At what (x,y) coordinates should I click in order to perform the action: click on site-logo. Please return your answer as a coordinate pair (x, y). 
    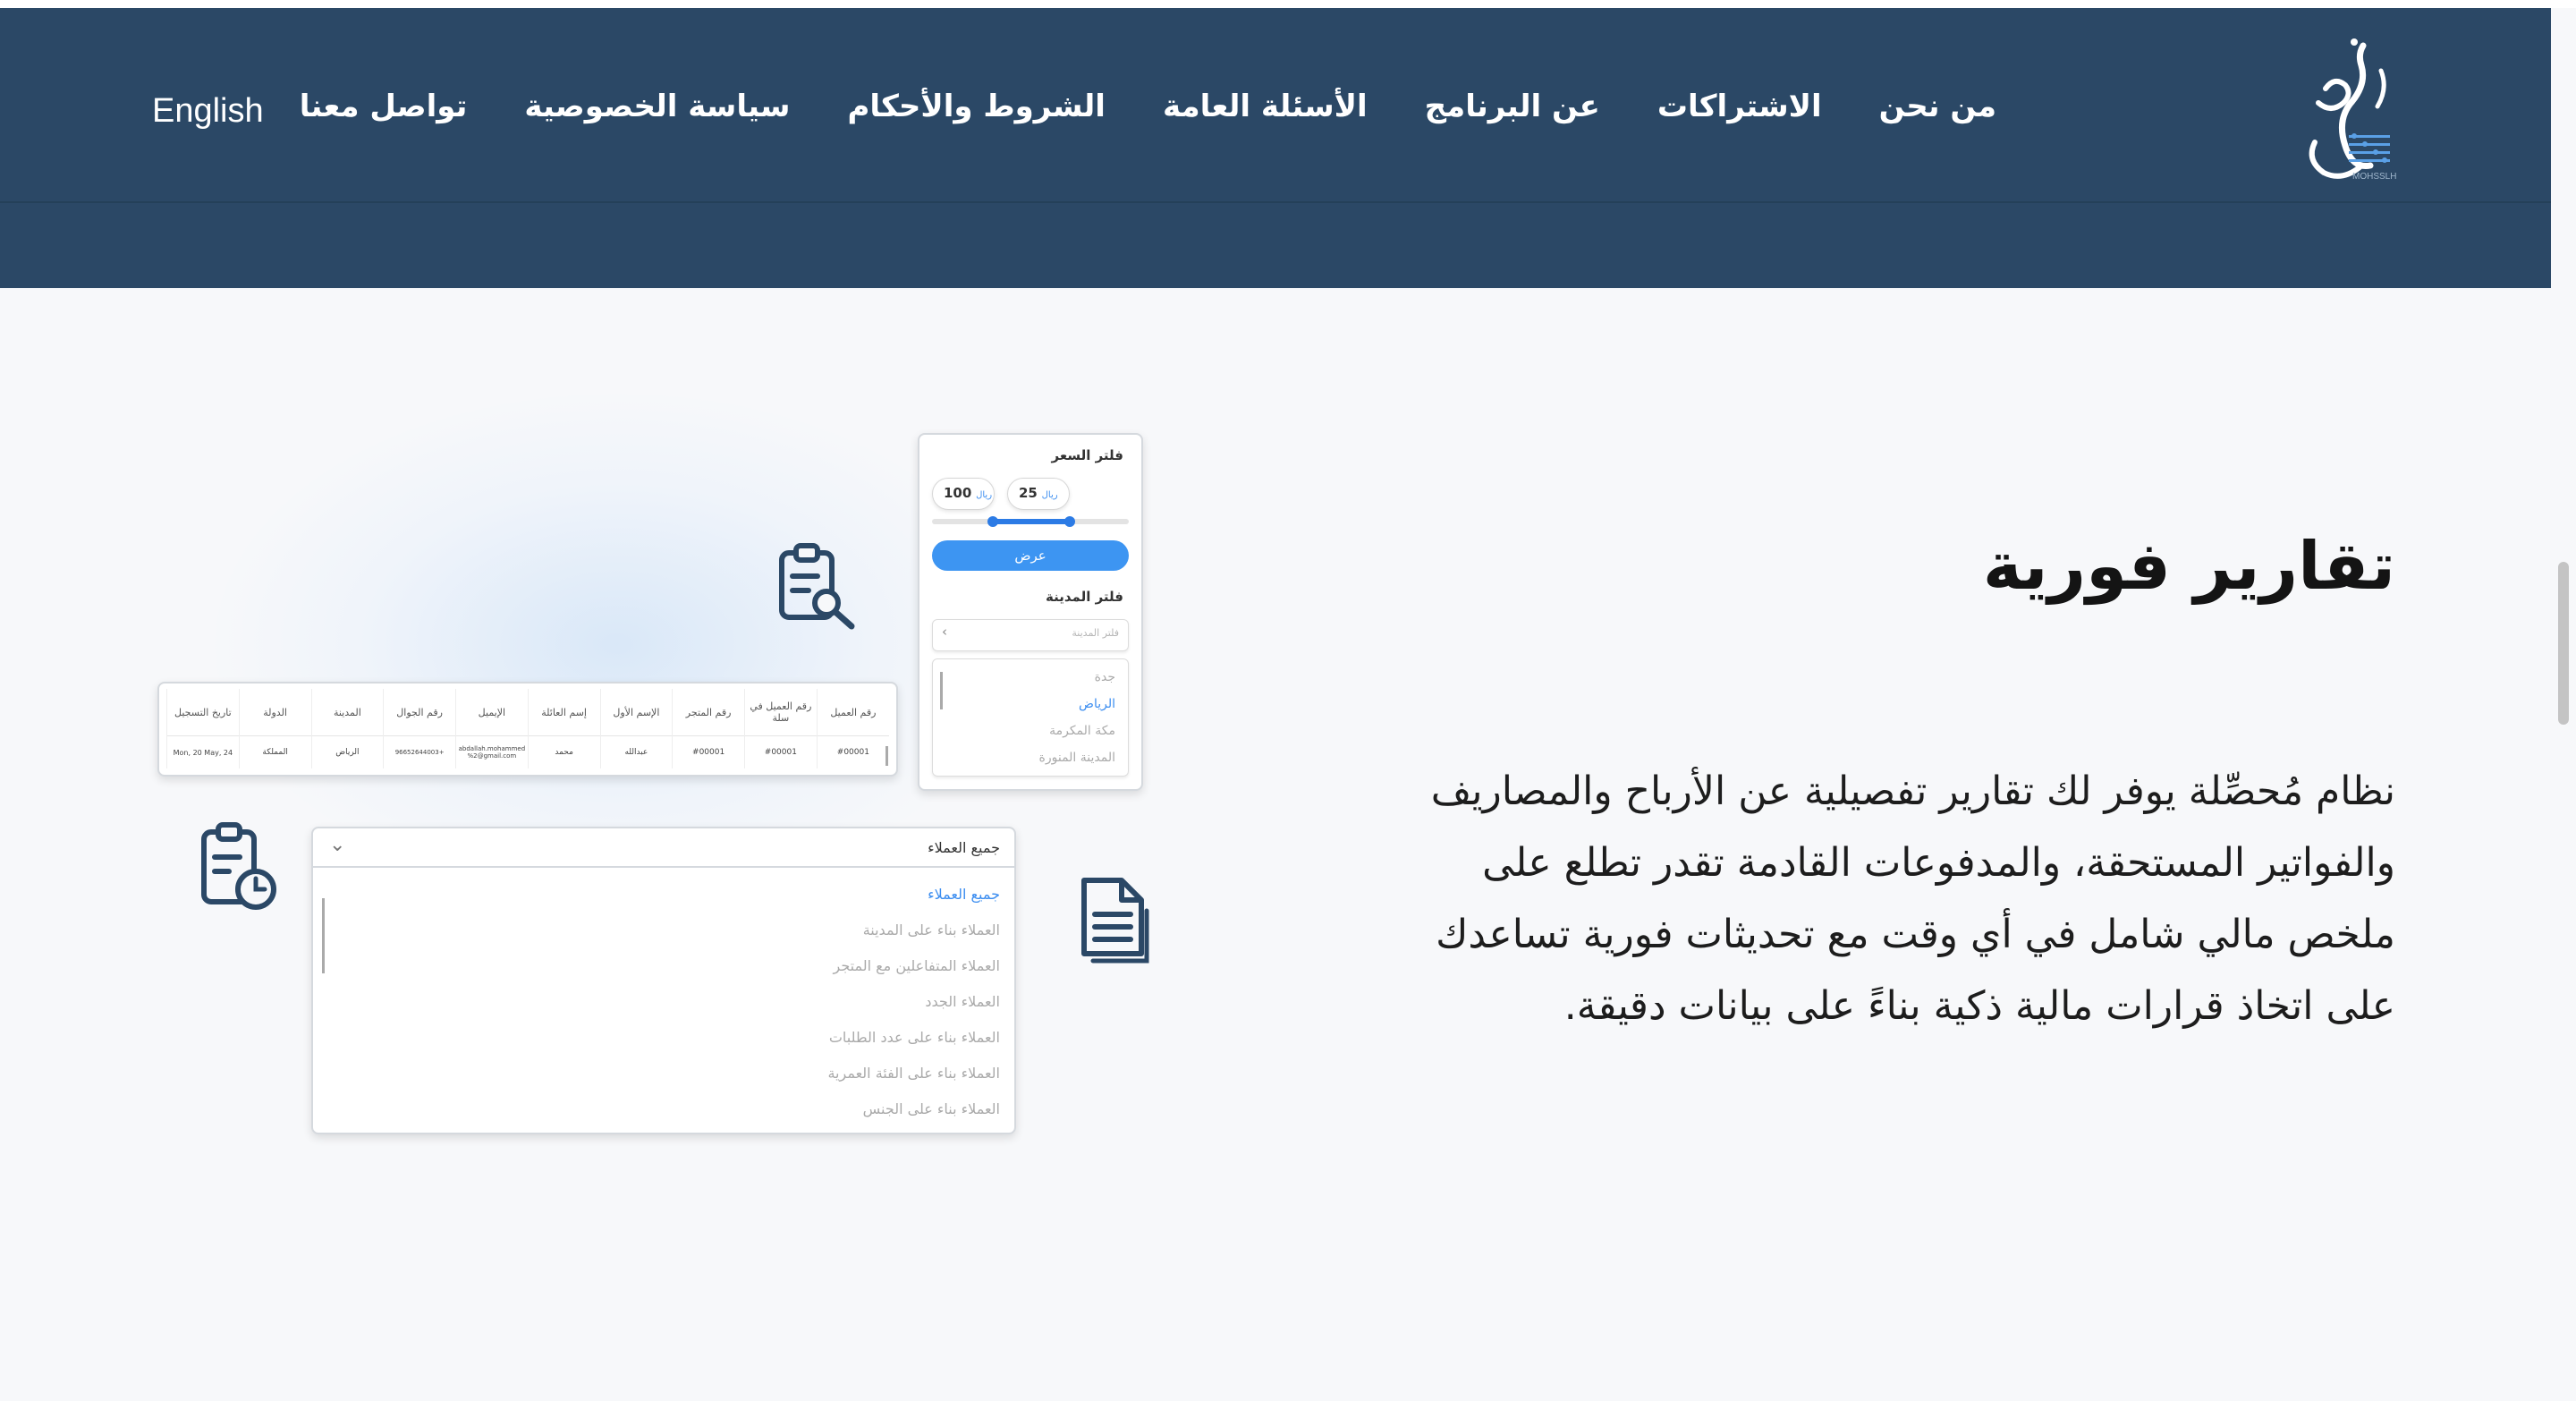
    Looking at the image, I should click on (2352, 113).